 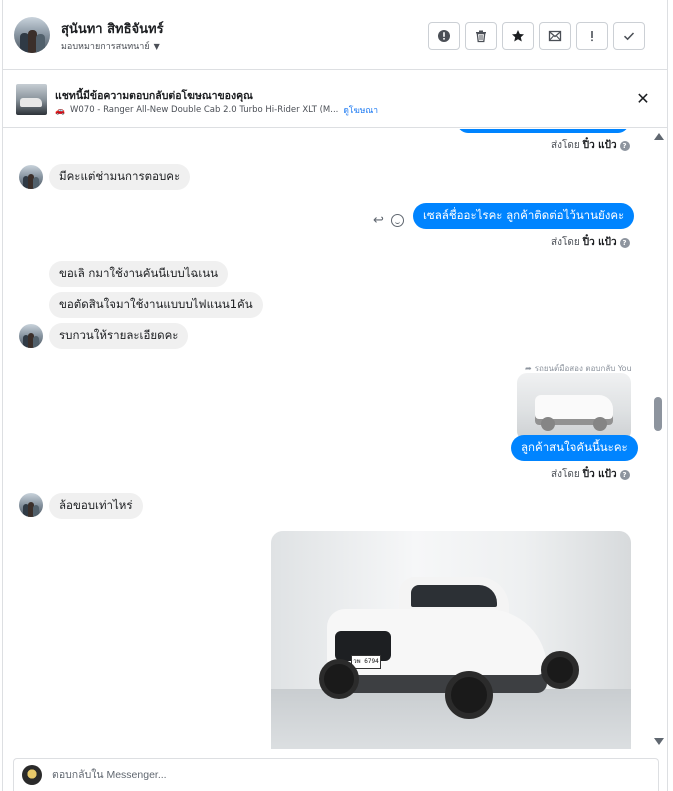 I want to click on scroll-down-arrow-icon, so click(x=659, y=741).